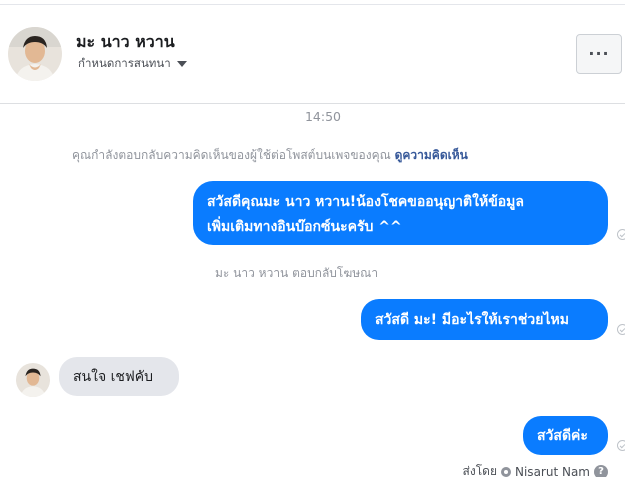  I want to click on conversation-settings-label: กำหนดการสนทนา, so click(124, 63).